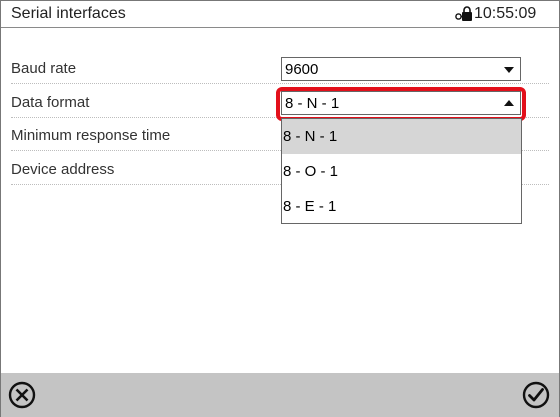 This screenshot has height=417, width=560. I want to click on dropdown-option: 8 - E - 1, so click(401, 206).